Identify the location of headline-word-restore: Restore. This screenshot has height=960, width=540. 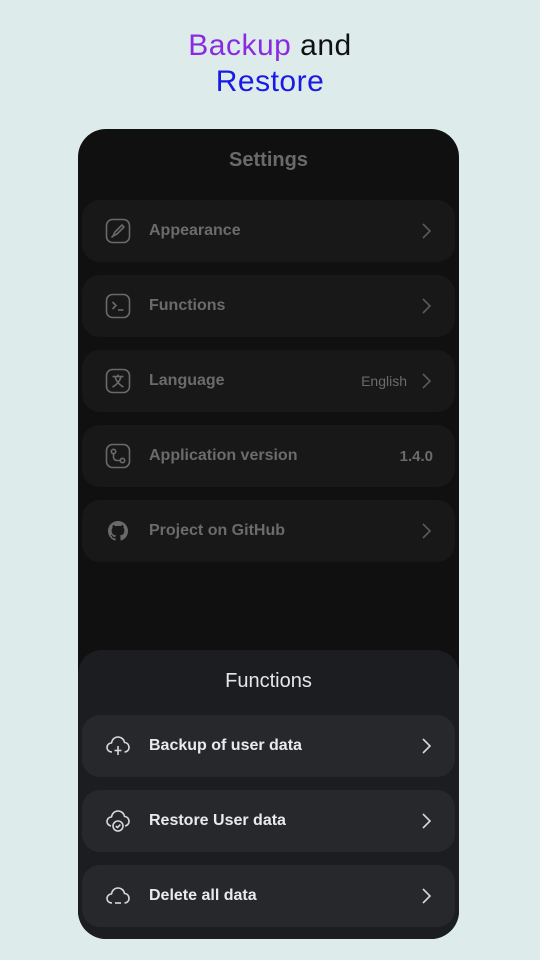
(270, 81).